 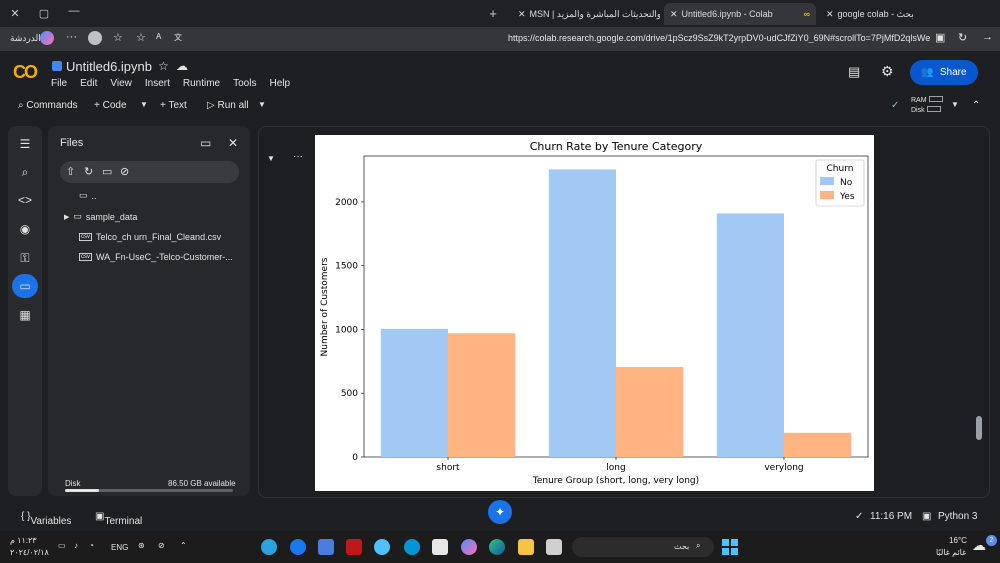 What do you see at coordinates (201, 83) in the screenshot?
I see `menu-runtime: Runtime` at bounding box center [201, 83].